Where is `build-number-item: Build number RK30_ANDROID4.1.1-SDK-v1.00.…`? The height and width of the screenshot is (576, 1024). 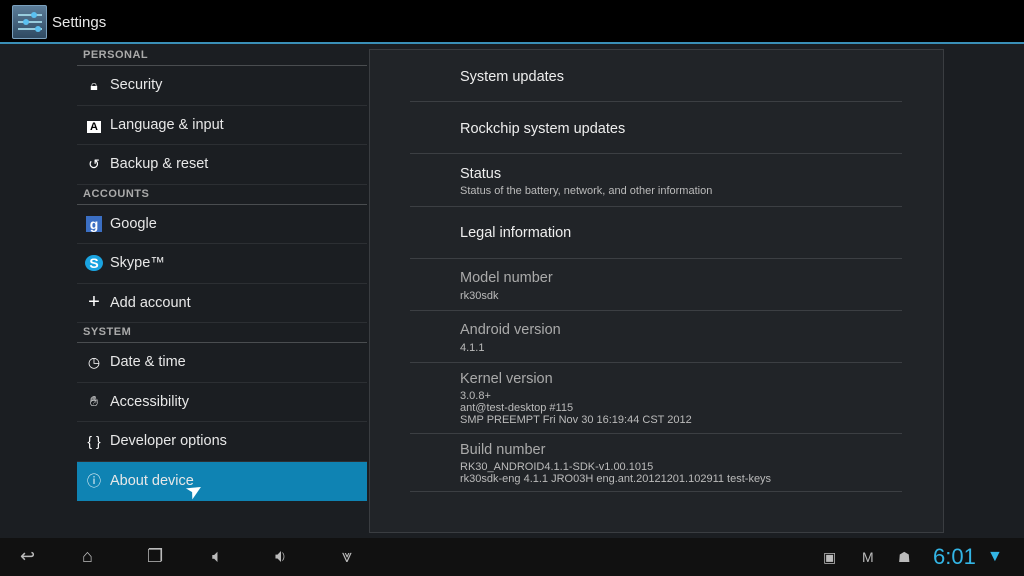 build-number-item: Build number RK30_ANDROID4.1.1-SDK-v1.00.… is located at coordinates (656, 463).